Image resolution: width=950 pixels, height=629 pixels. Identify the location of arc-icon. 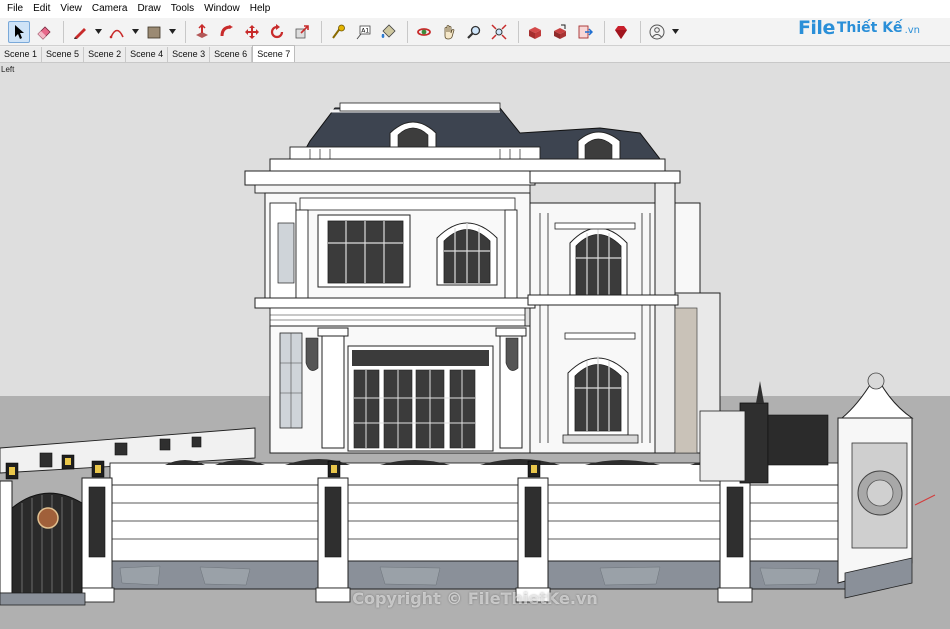
(116, 33).